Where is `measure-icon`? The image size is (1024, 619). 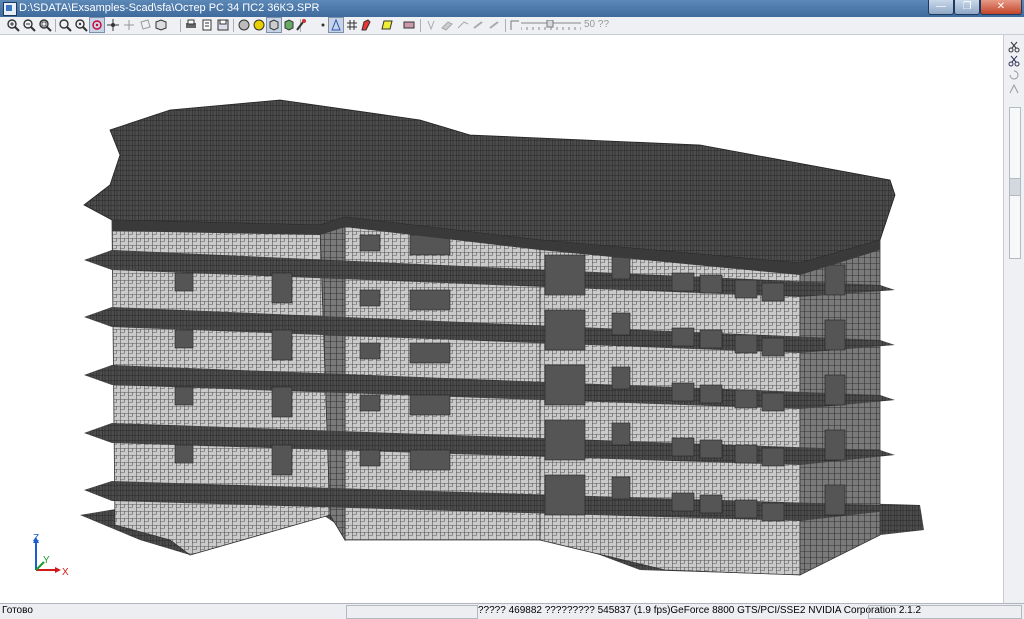
measure-icon is located at coordinates (463, 25).